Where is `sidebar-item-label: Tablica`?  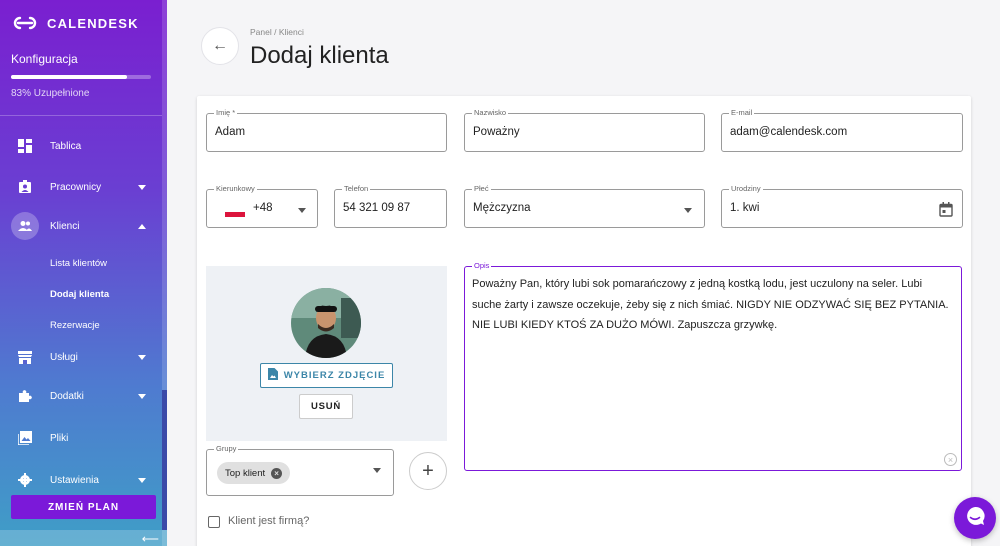 sidebar-item-label: Tablica is located at coordinates (66, 146).